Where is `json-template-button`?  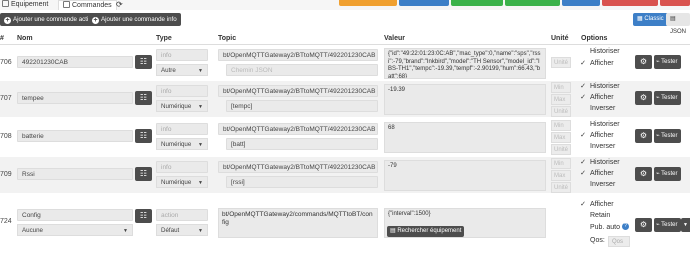 json-template-button is located at coordinates (424, 3).